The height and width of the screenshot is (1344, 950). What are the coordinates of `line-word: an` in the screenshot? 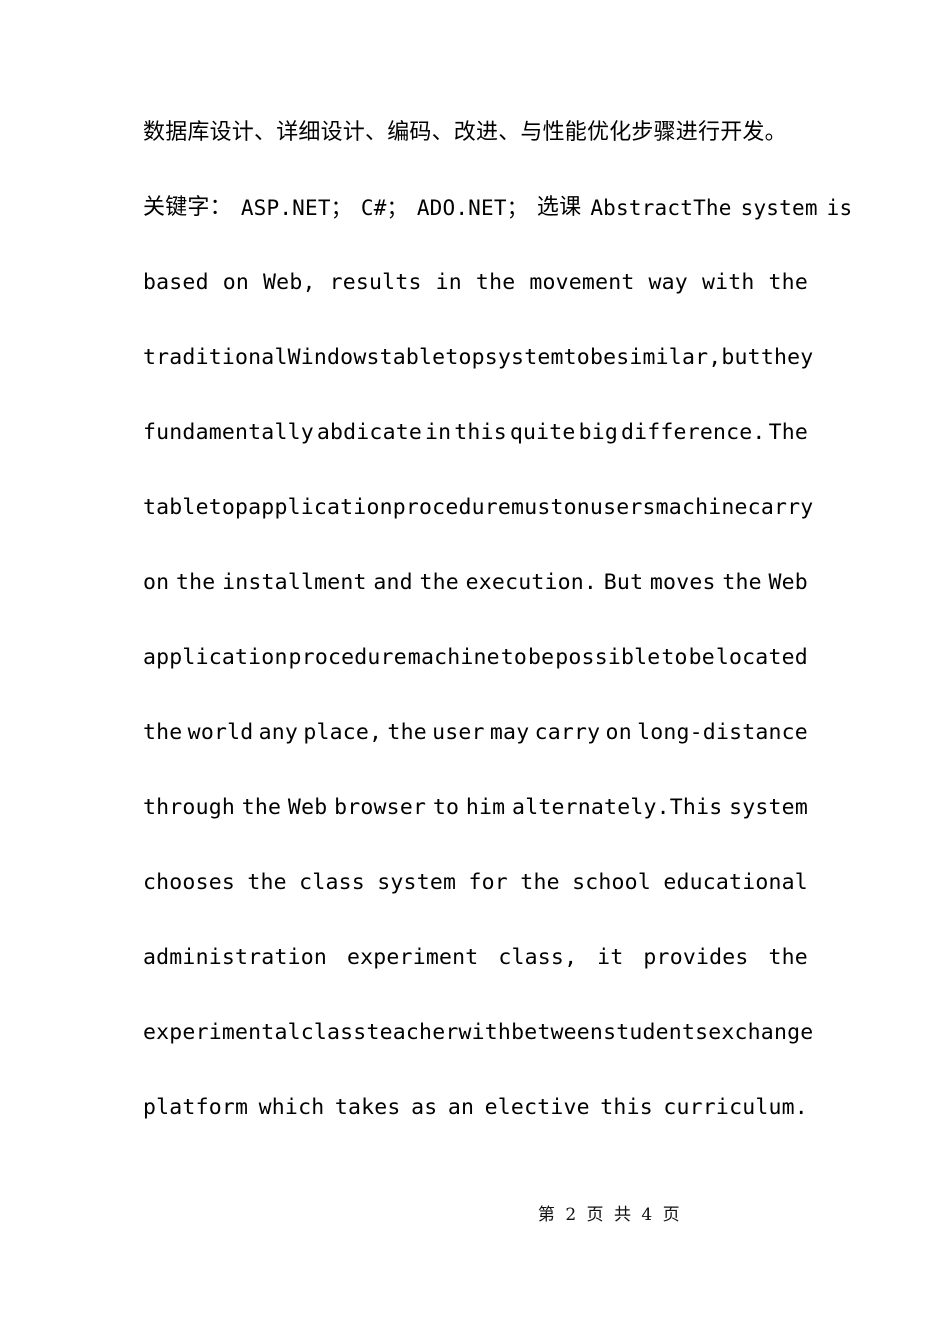 It's located at (461, 1107).